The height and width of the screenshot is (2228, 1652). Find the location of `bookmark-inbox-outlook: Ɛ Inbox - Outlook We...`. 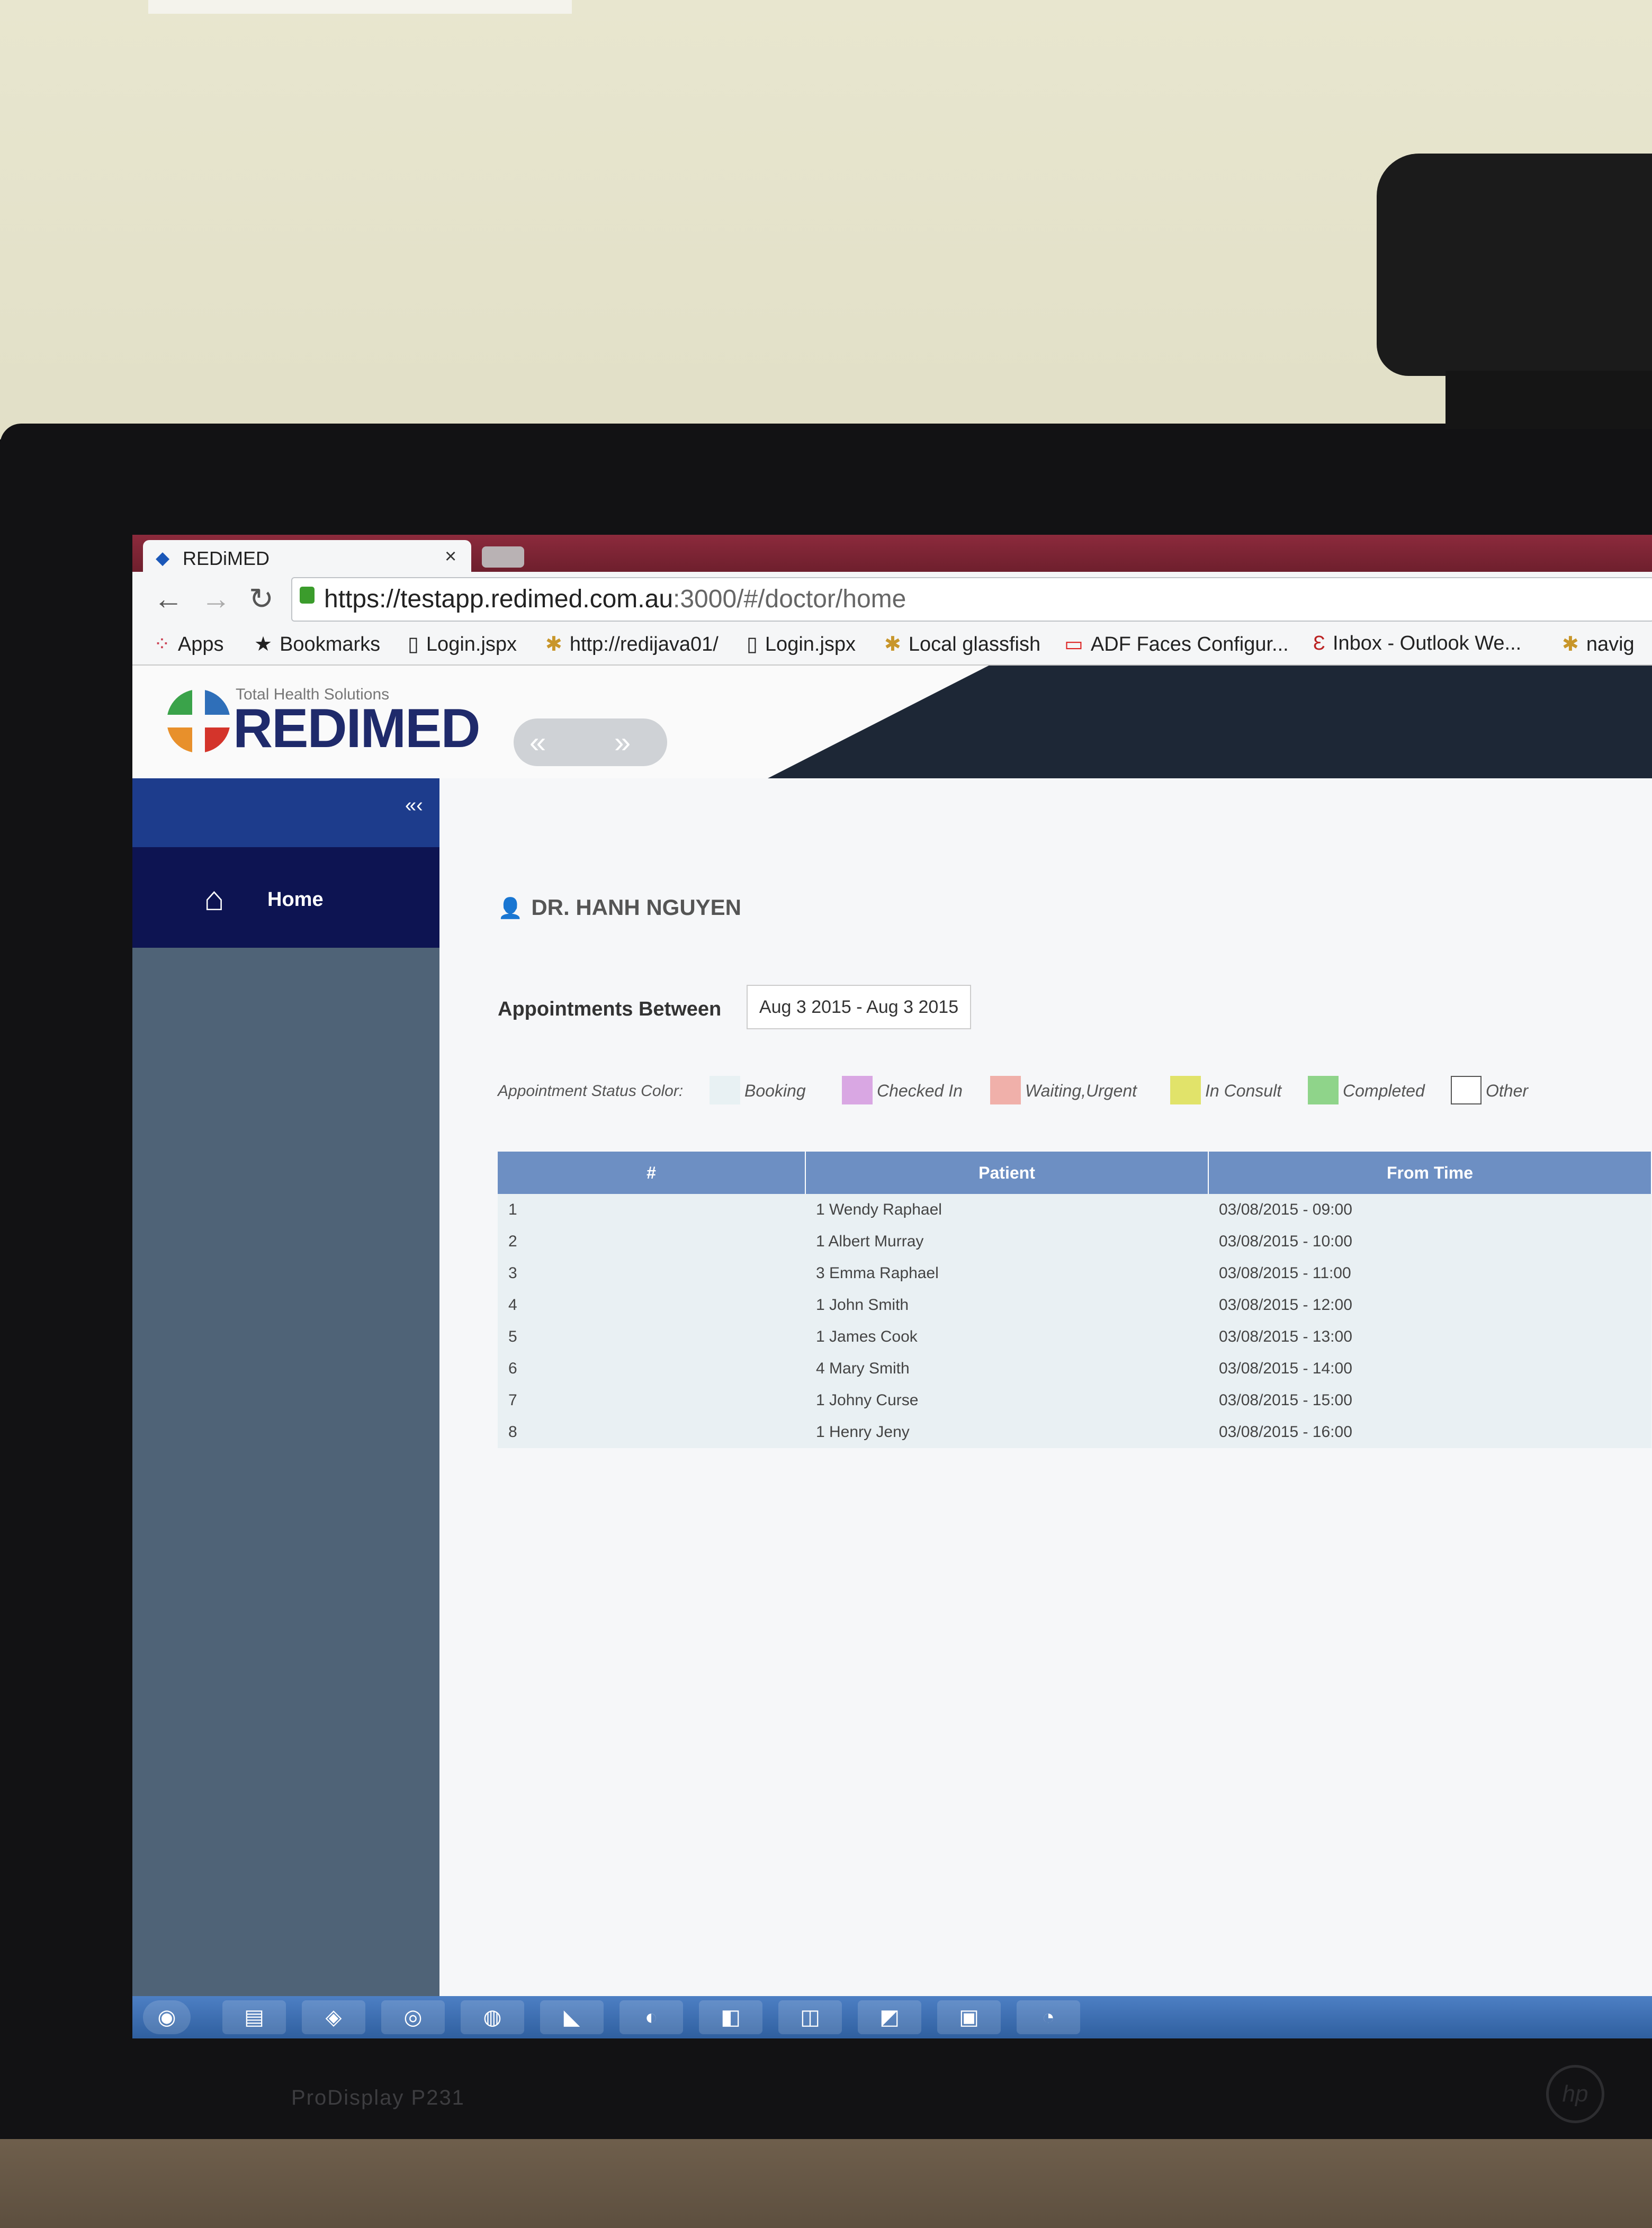

bookmark-inbox-outlook: Ɛ Inbox - Outlook We... is located at coordinates (1417, 643).